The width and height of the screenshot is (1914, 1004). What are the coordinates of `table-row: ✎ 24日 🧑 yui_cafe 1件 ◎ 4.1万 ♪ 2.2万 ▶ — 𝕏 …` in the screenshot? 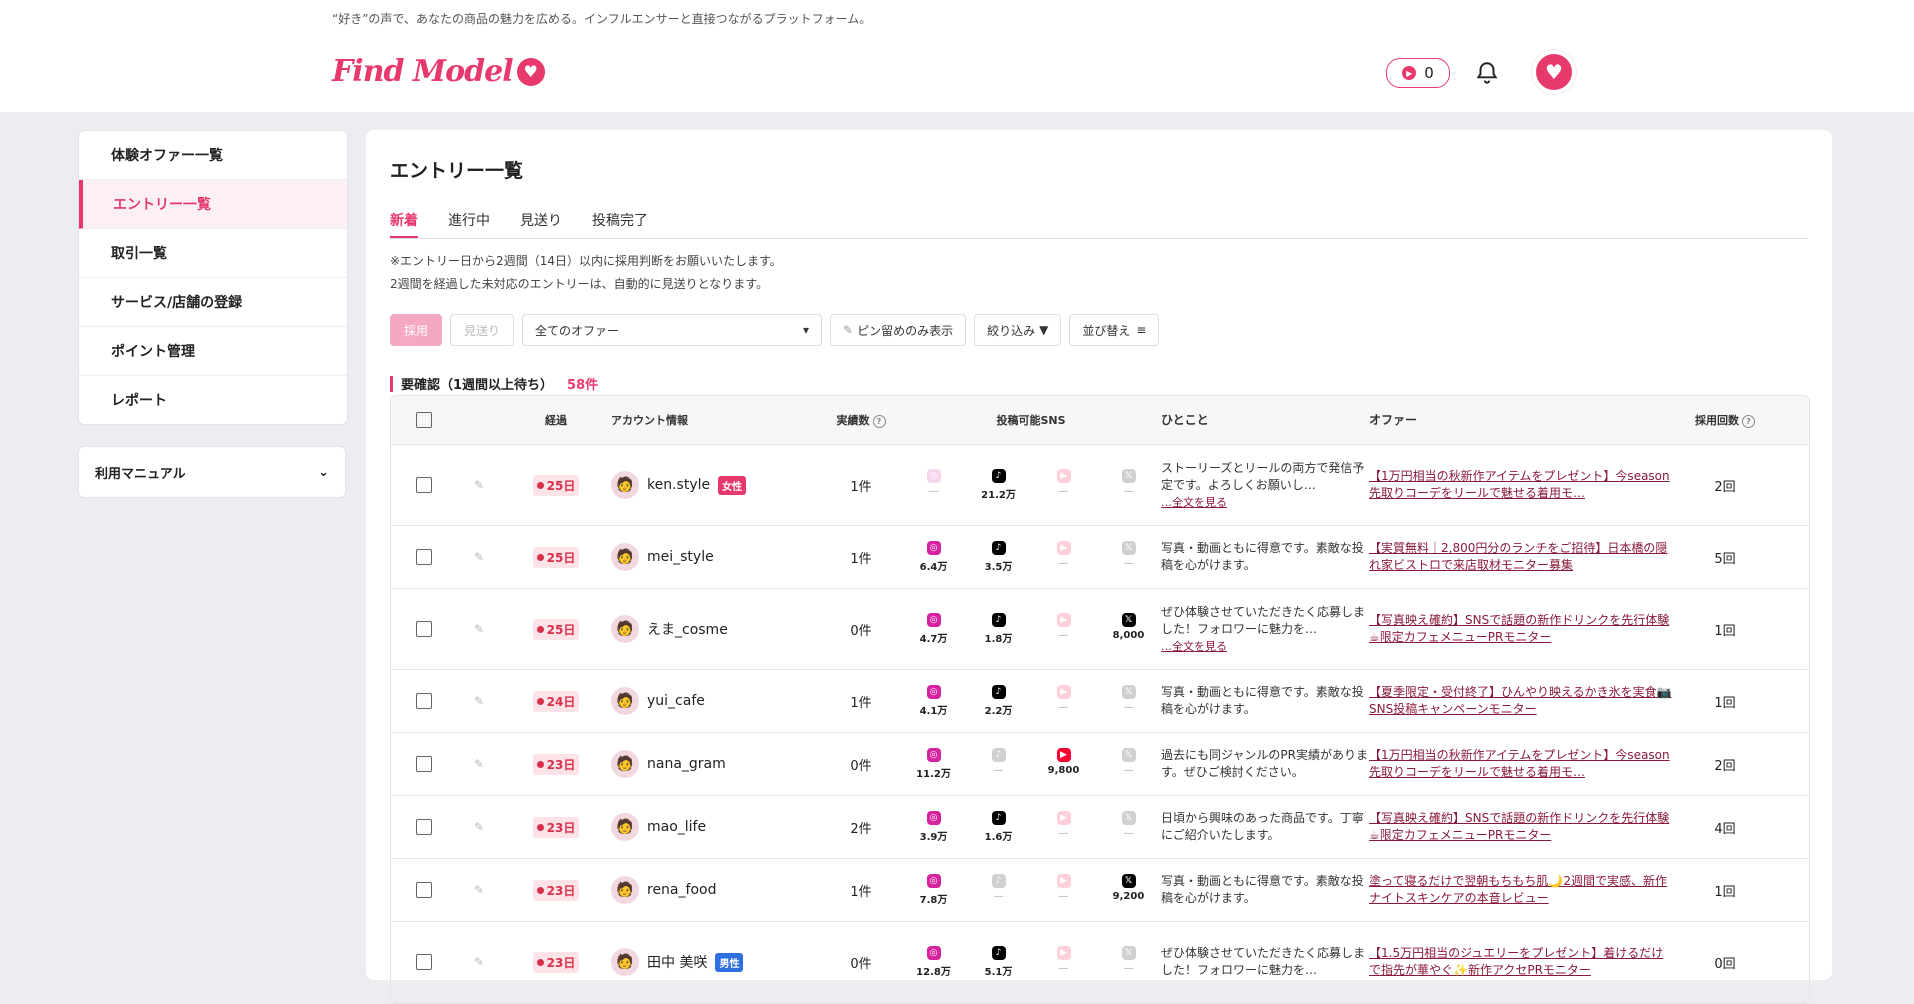 It's located at (1100, 701).